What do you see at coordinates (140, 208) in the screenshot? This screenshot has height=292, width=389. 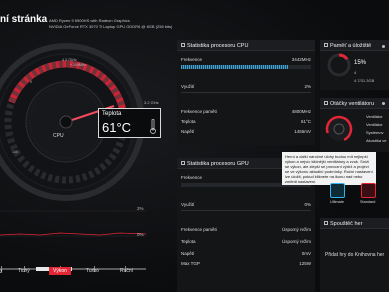 I see `mini-chart-pct-high: 2%` at bounding box center [140, 208].